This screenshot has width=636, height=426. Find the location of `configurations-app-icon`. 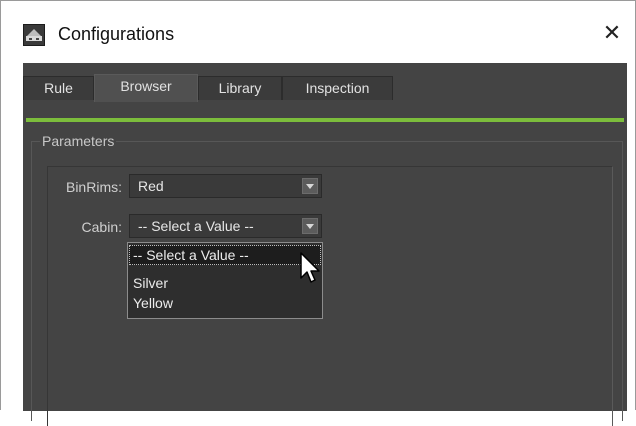

configurations-app-icon is located at coordinates (34, 35).